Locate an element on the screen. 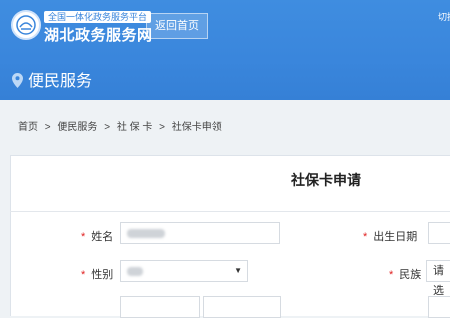 The height and width of the screenshot is (318, 450). site-title: 湖北政务服务网 is located at coordinates (98, 34).